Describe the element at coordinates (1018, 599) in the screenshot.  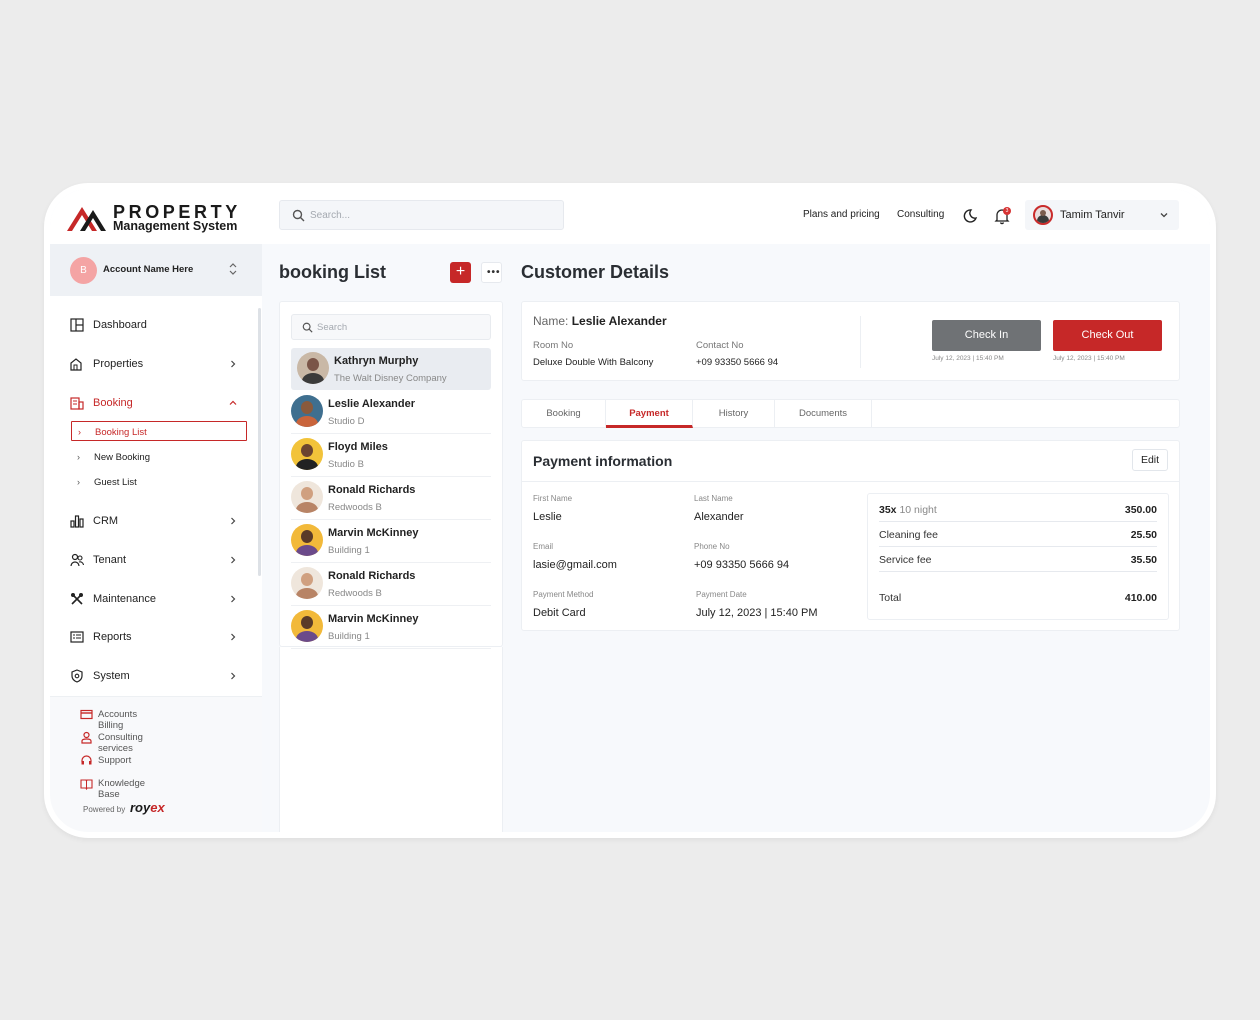
I see `summary-row-total: Total 410.00` at that location.